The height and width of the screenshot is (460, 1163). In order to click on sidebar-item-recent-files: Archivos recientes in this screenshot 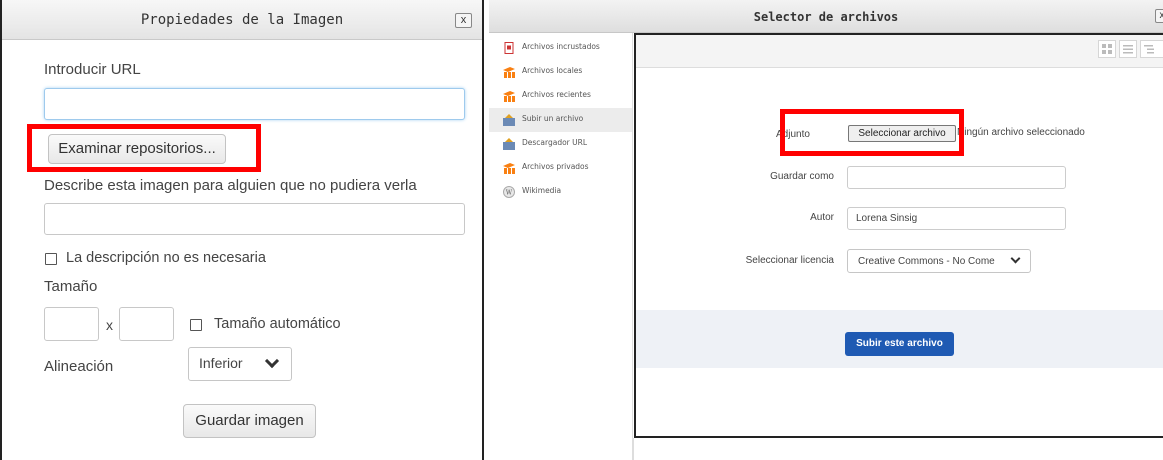, I will do `click(561, 96)`.